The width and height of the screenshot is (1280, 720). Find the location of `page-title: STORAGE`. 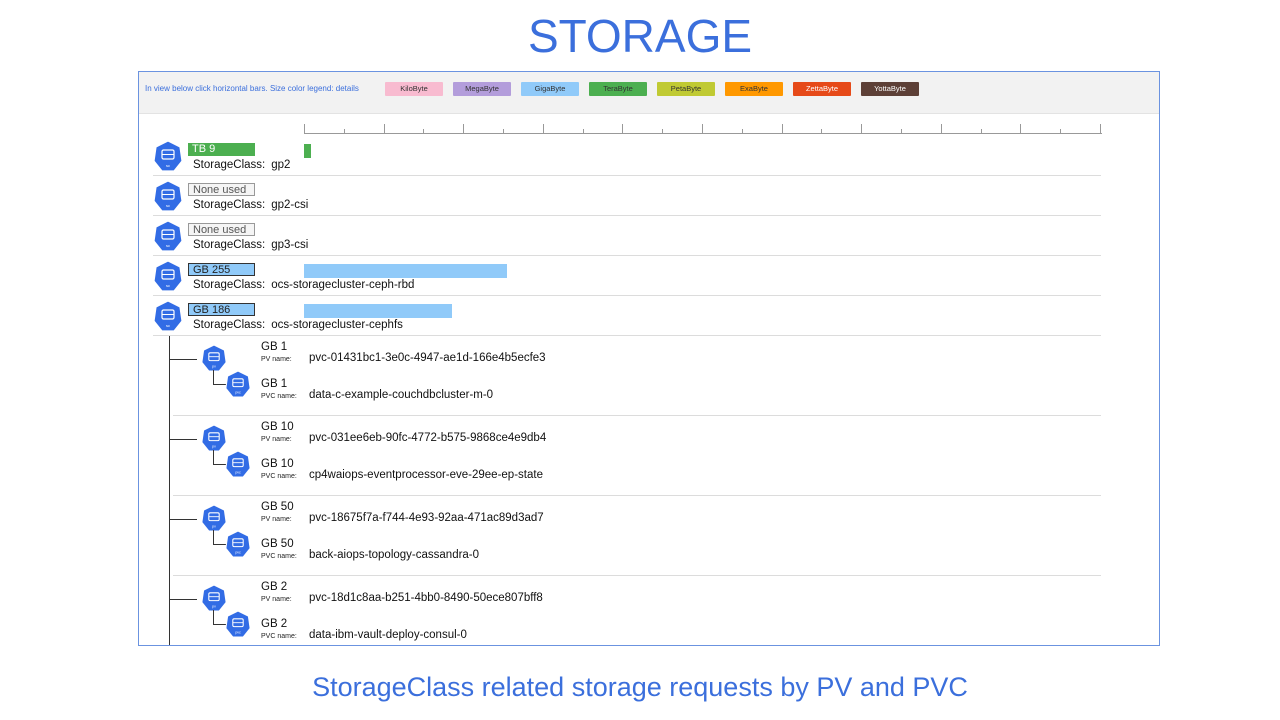

page-title: STORAGE is located at coordinates (640, 36).